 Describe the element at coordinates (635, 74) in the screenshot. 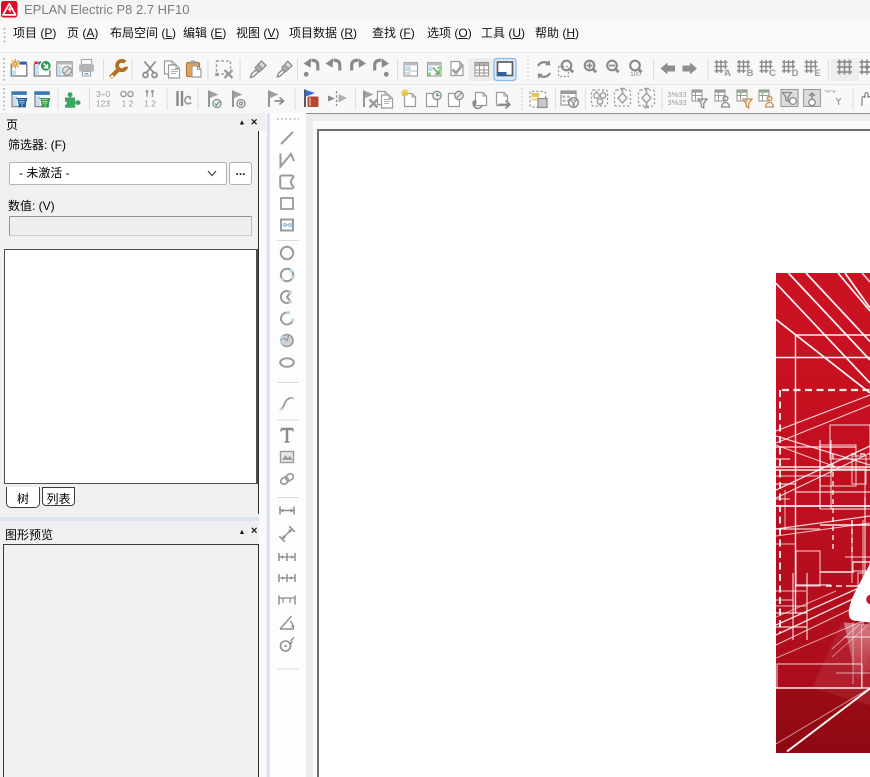

I see `svg-text: 100` at that location.